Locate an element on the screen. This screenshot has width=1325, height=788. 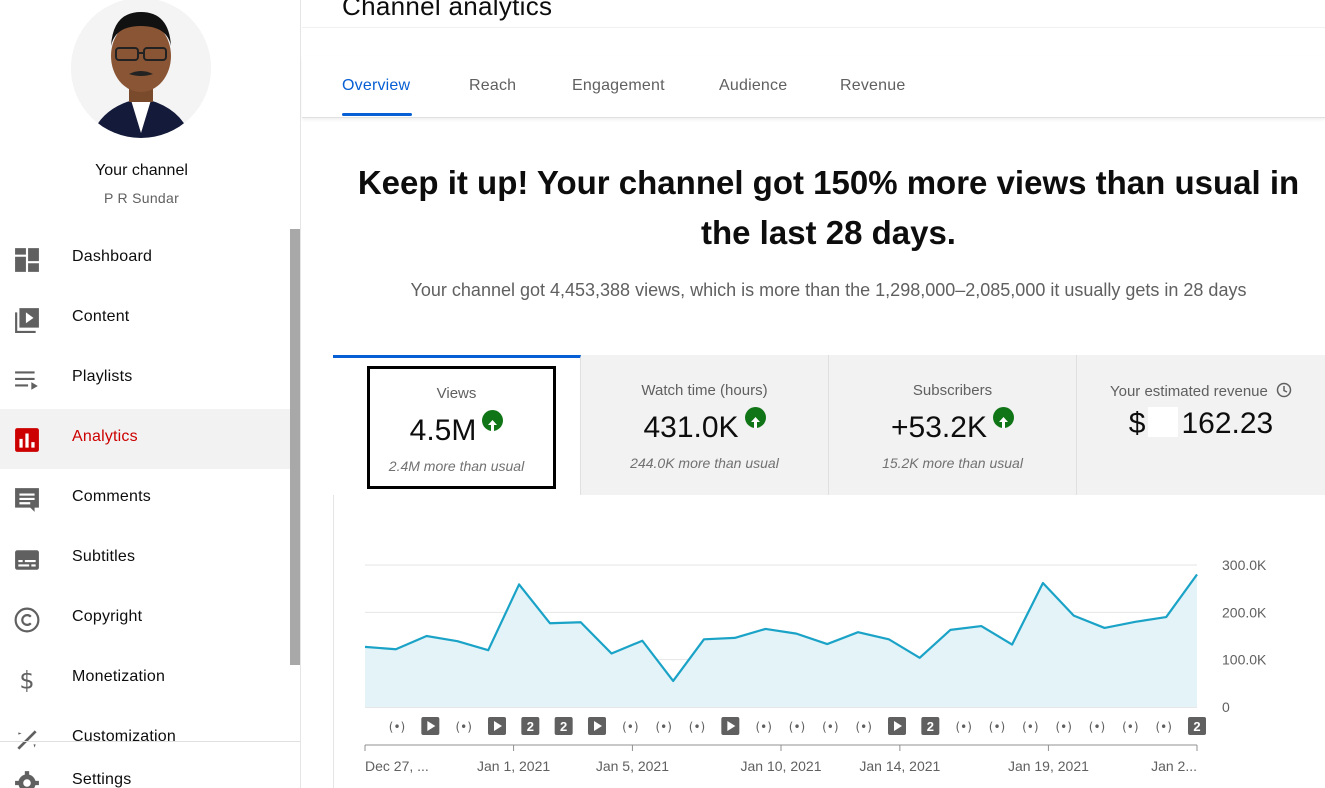
analytics-icon is located at coordinates (27, 440).